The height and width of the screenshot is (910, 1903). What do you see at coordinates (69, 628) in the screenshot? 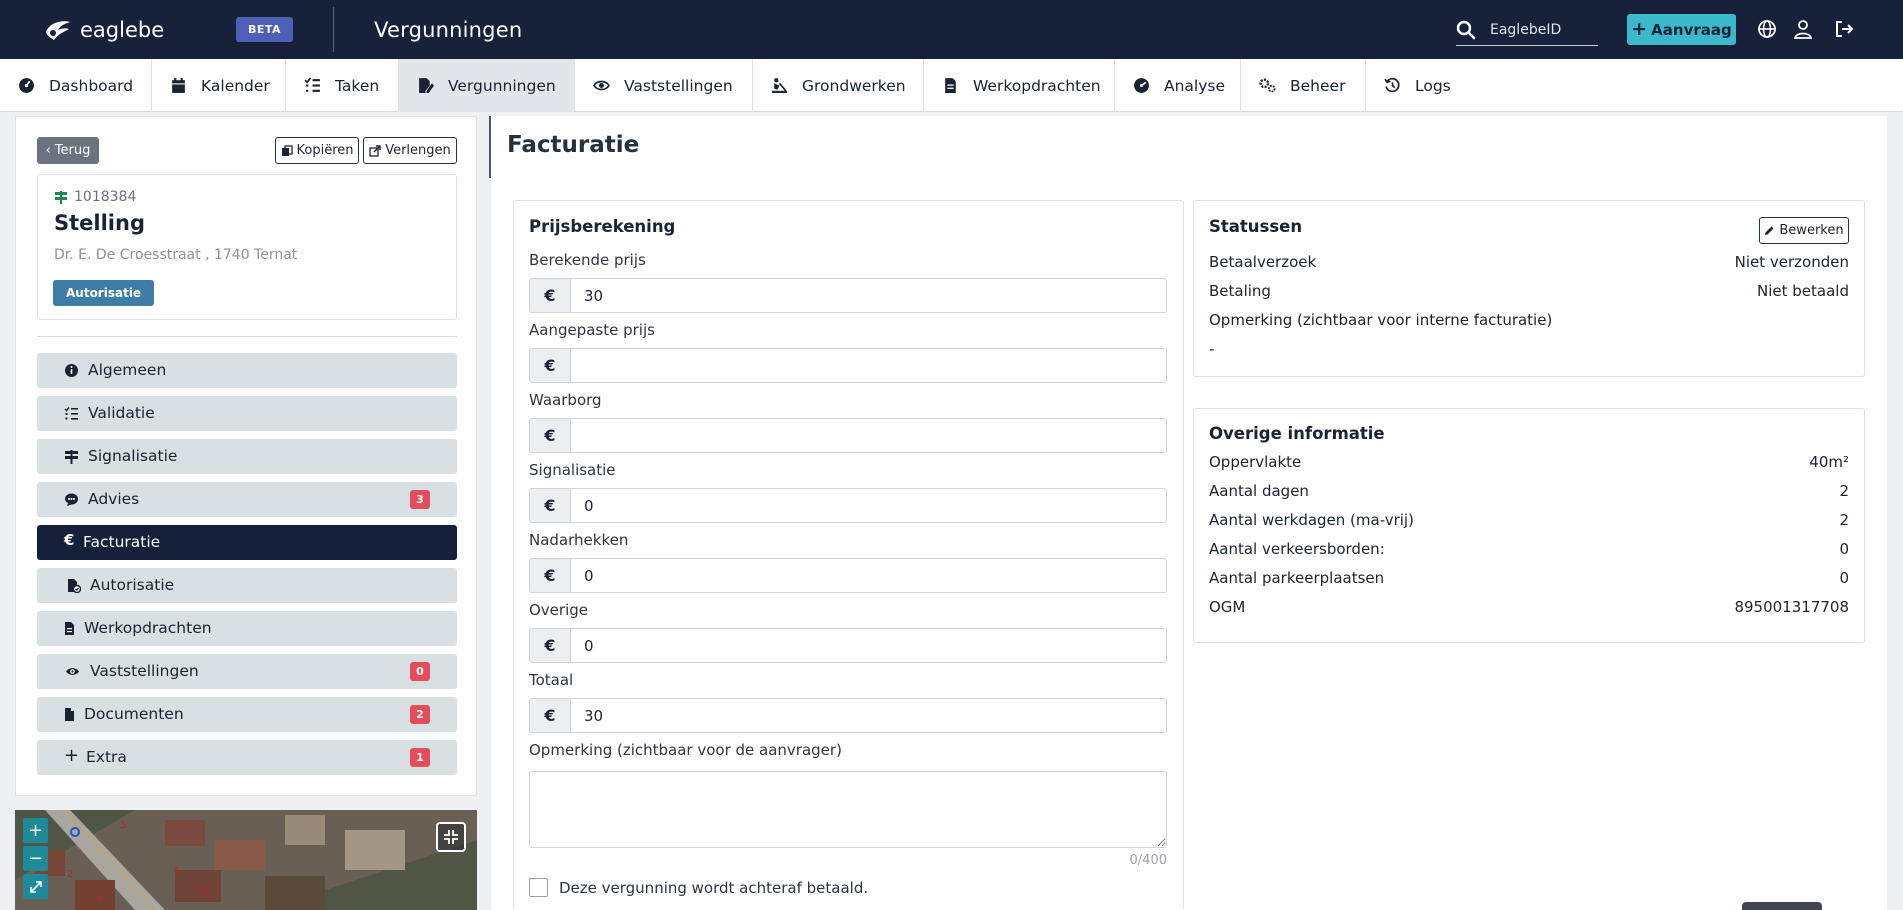
I see `file-icon` at bounding box center [69, 628].